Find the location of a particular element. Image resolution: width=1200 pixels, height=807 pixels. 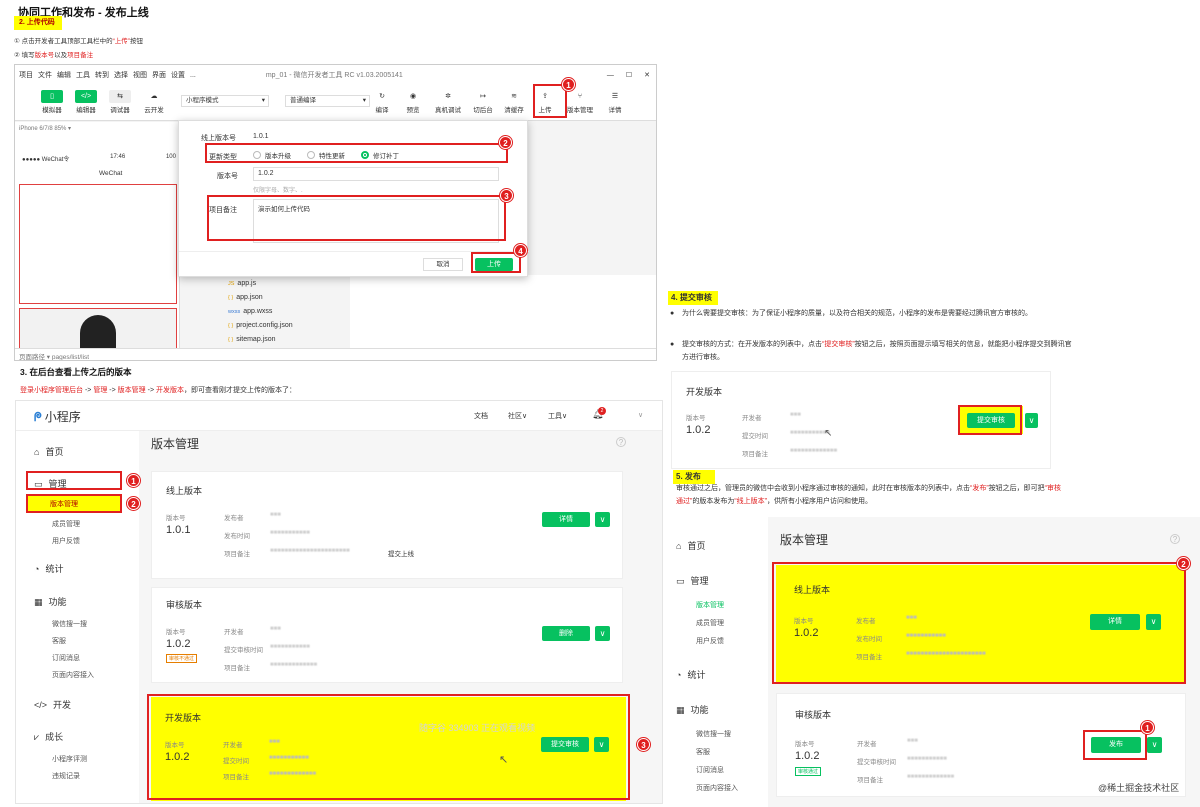

menu-item: 转到 is located at coordinates (102, 75).